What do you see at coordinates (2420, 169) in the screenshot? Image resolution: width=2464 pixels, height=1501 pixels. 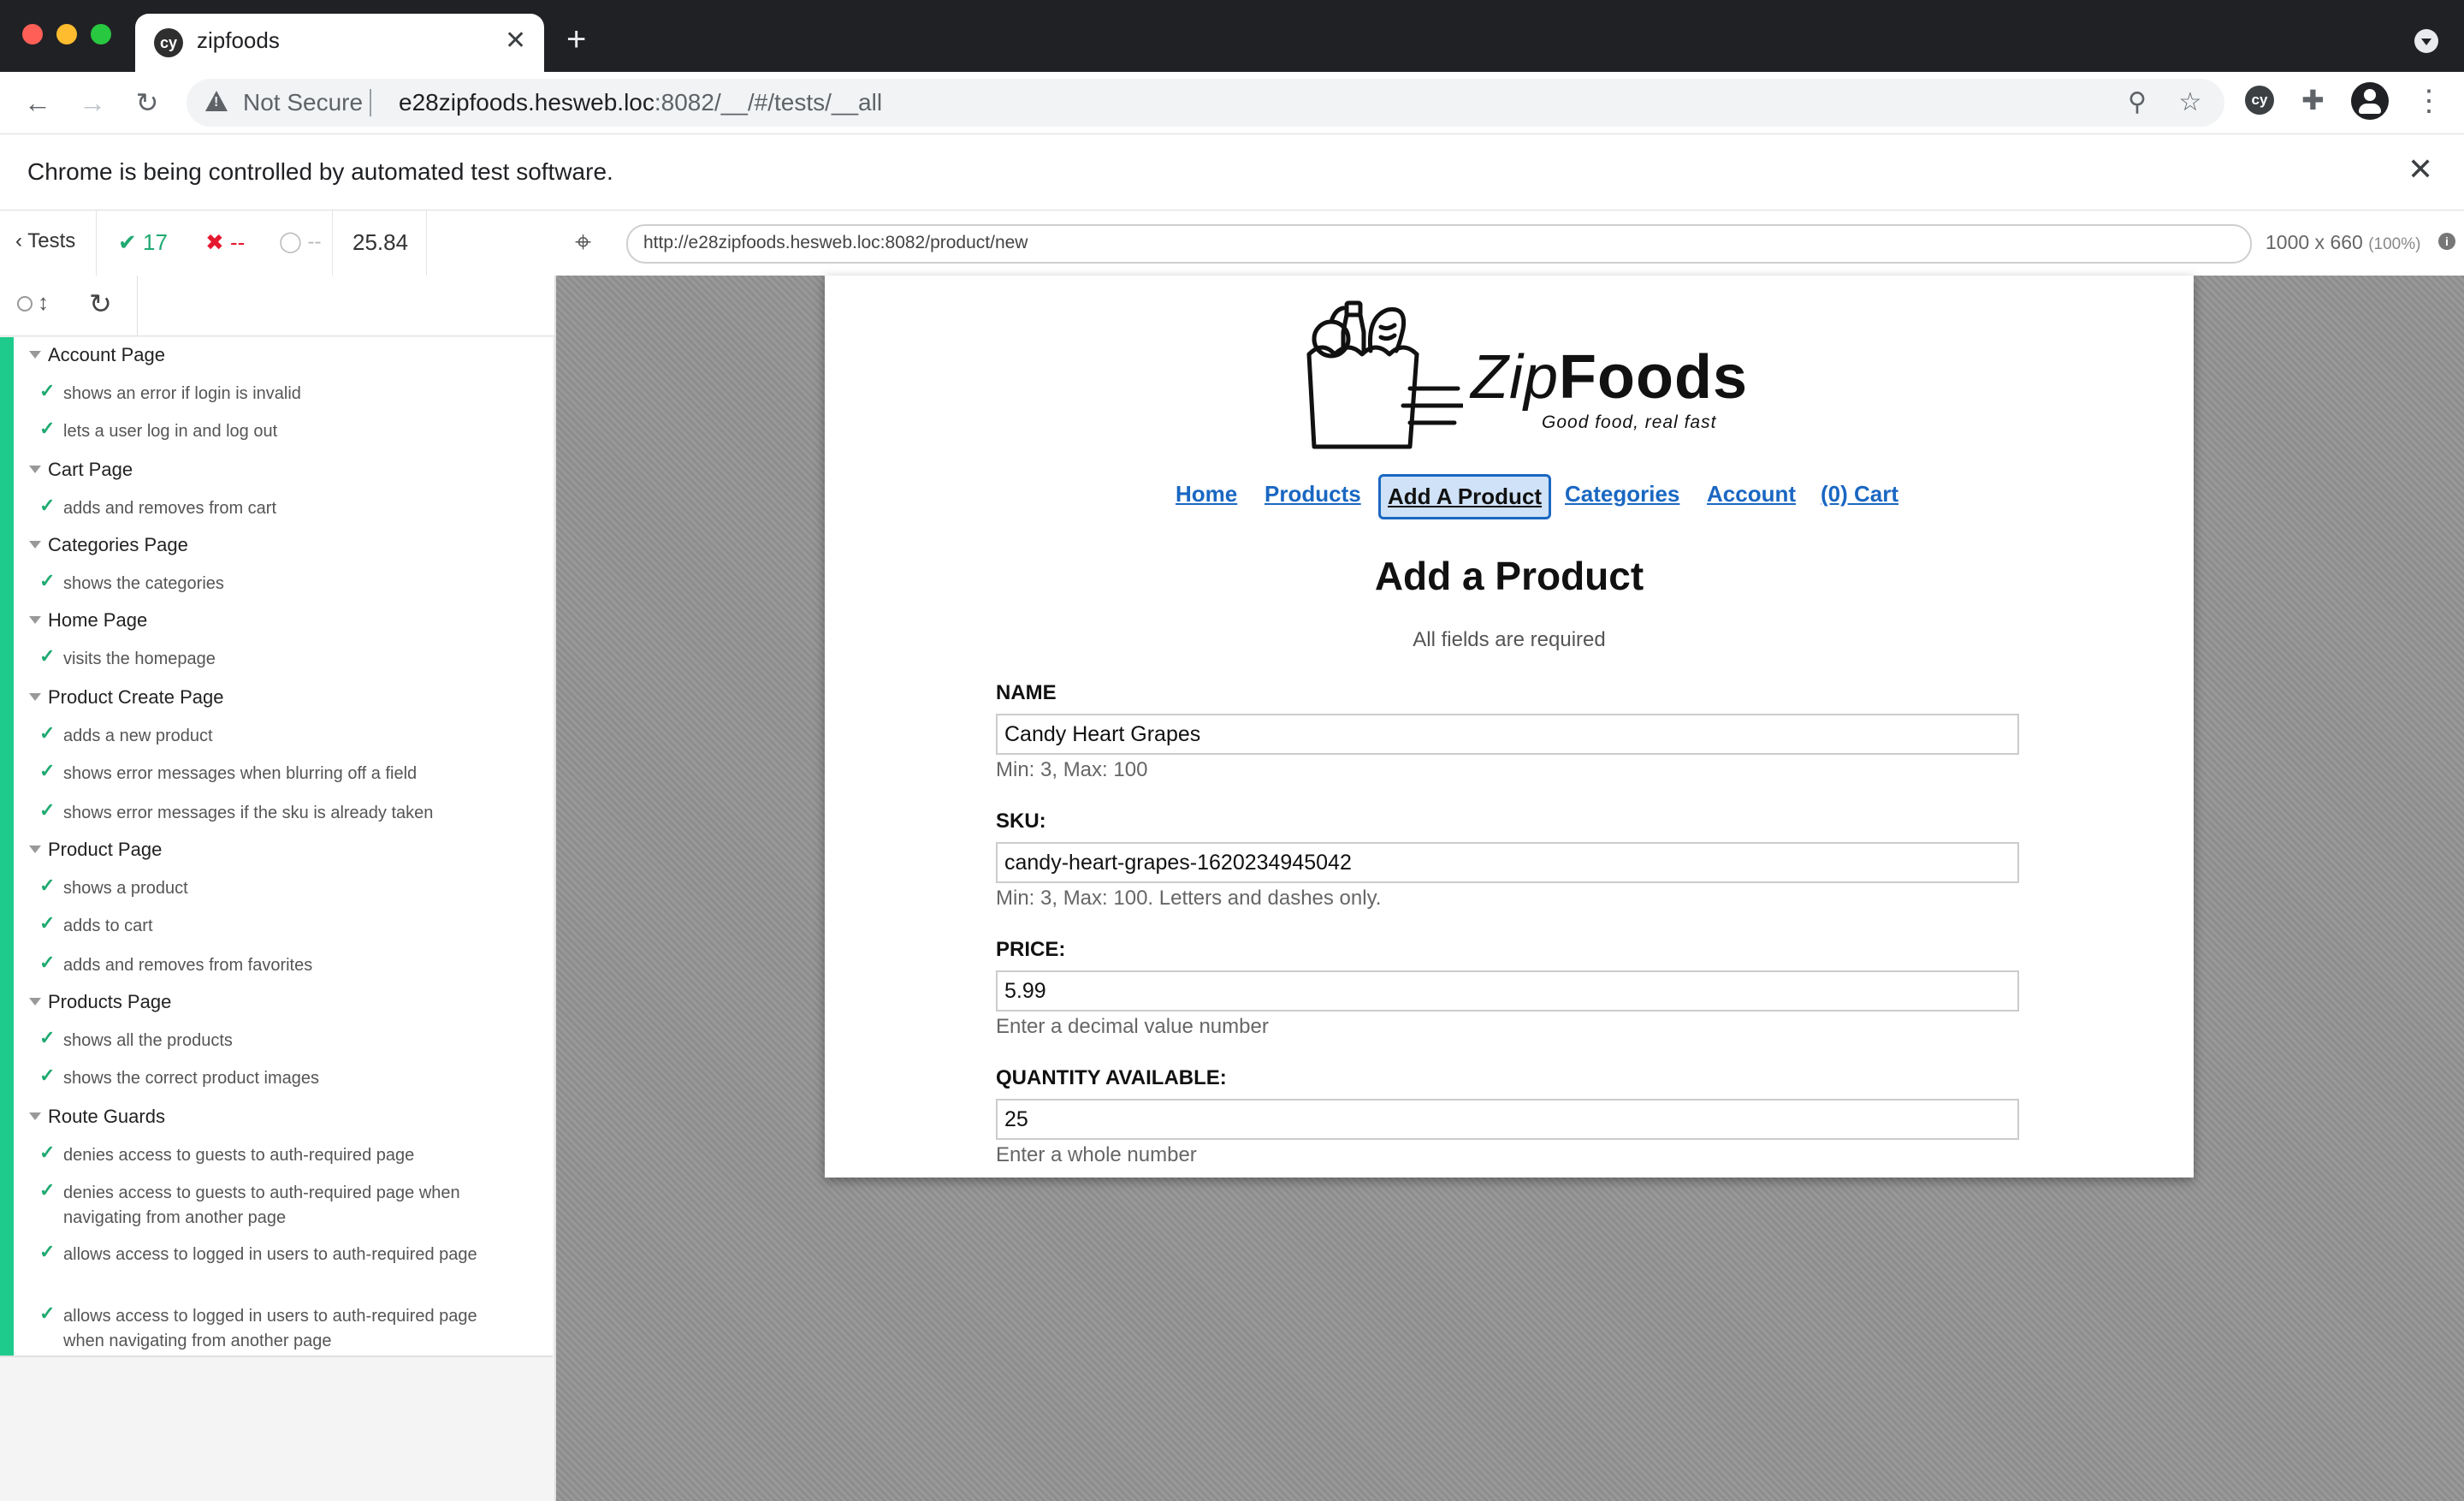 I see `infobar-close-icon: ✕` at bounding box center [2420, 169].